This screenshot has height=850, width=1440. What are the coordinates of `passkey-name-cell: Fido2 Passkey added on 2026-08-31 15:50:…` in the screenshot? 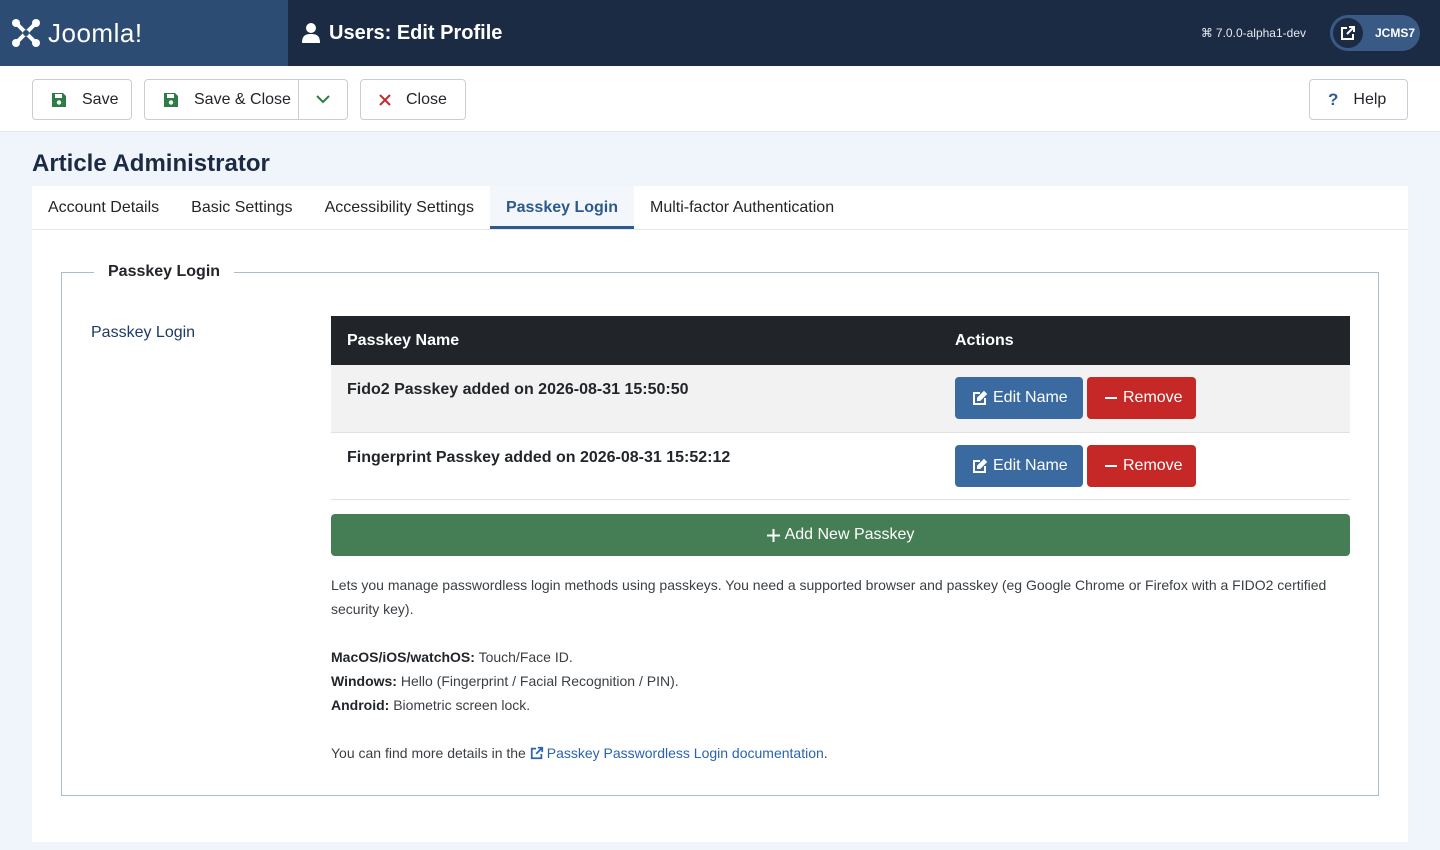 It's located at (641, 399).